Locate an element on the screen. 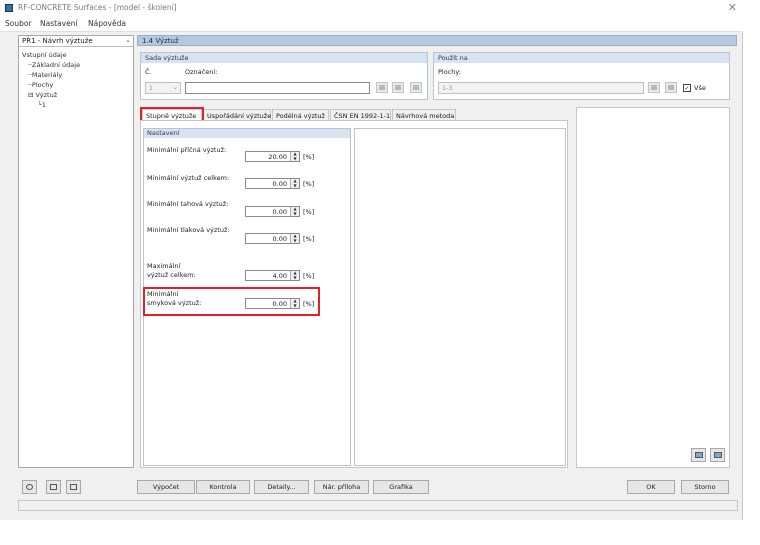 The width and height of the screenshot is (760, 545). collapse-icon: ⊟ is located at coordinates (30, 95).